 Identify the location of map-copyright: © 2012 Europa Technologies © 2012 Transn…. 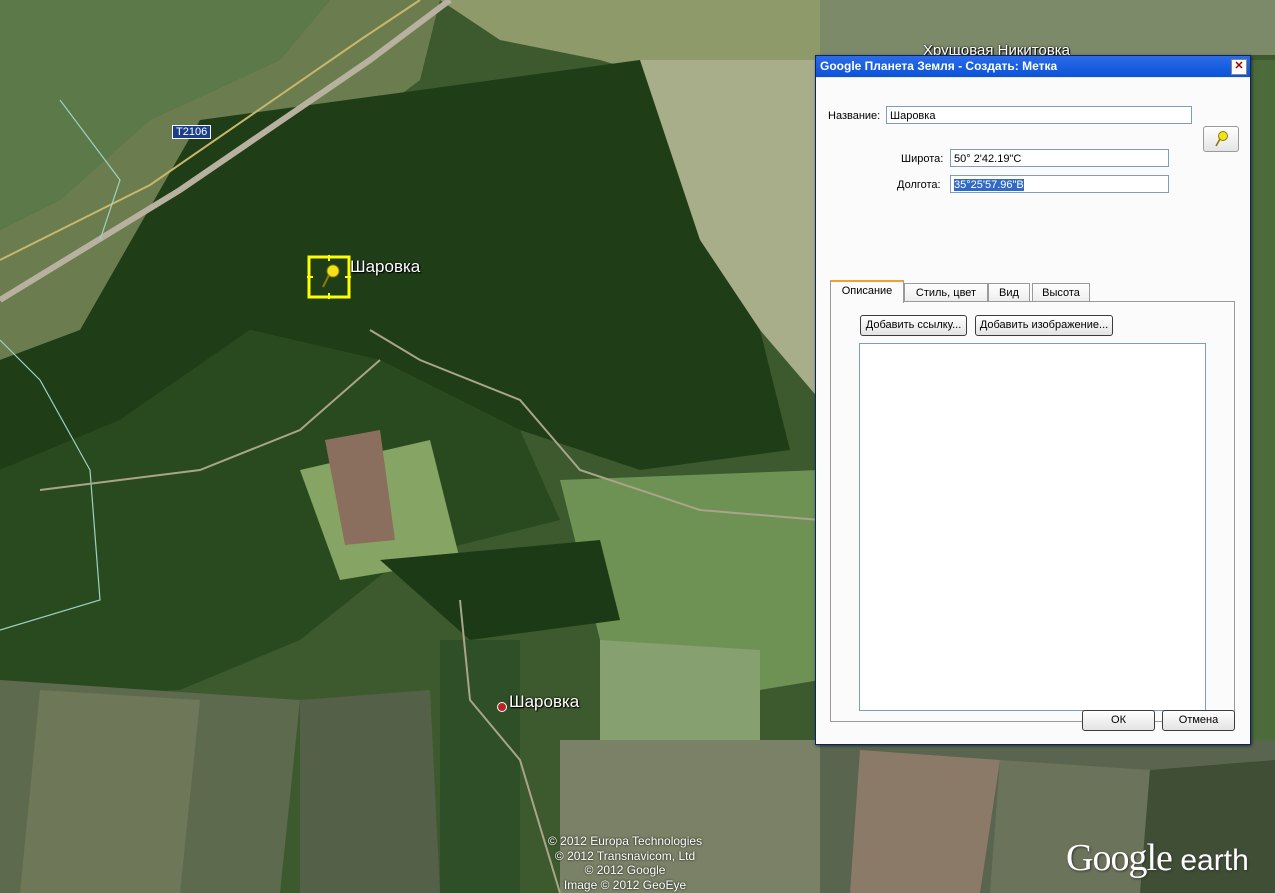
(625, 863).